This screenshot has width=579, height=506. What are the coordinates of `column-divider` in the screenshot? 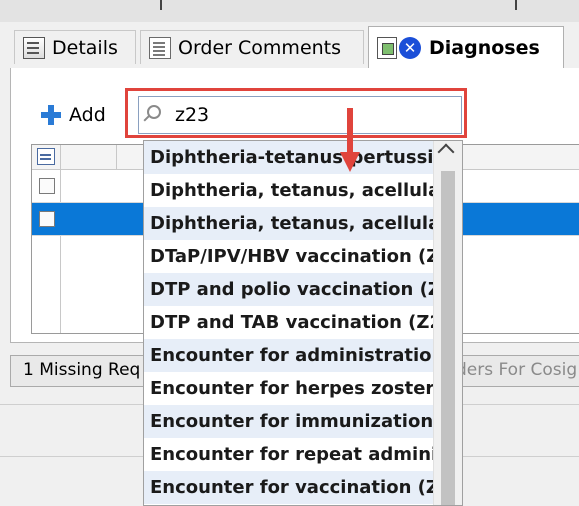 It's located at (116, 157).